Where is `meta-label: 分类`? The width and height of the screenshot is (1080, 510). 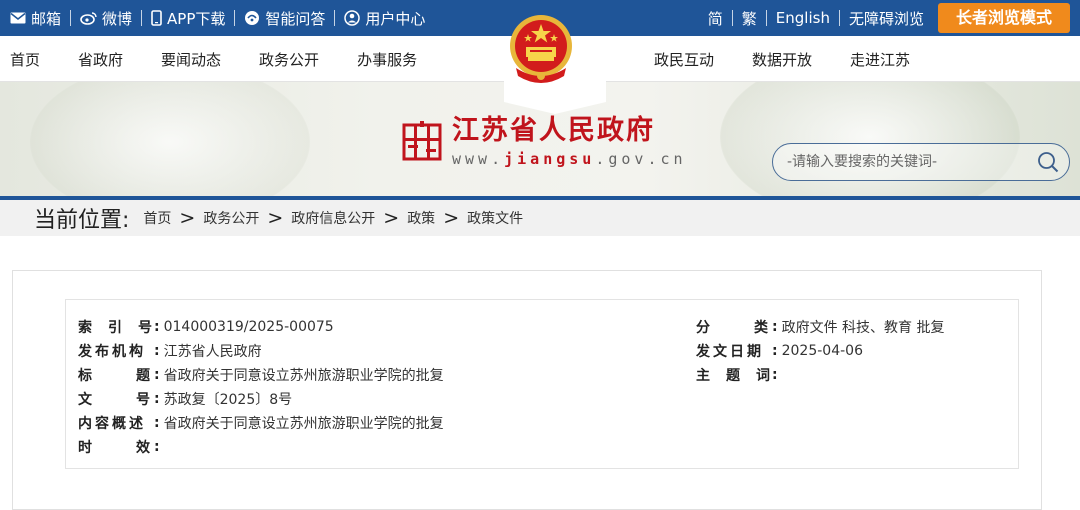 meta-label: 分类 is located at coordinates (754, 328).